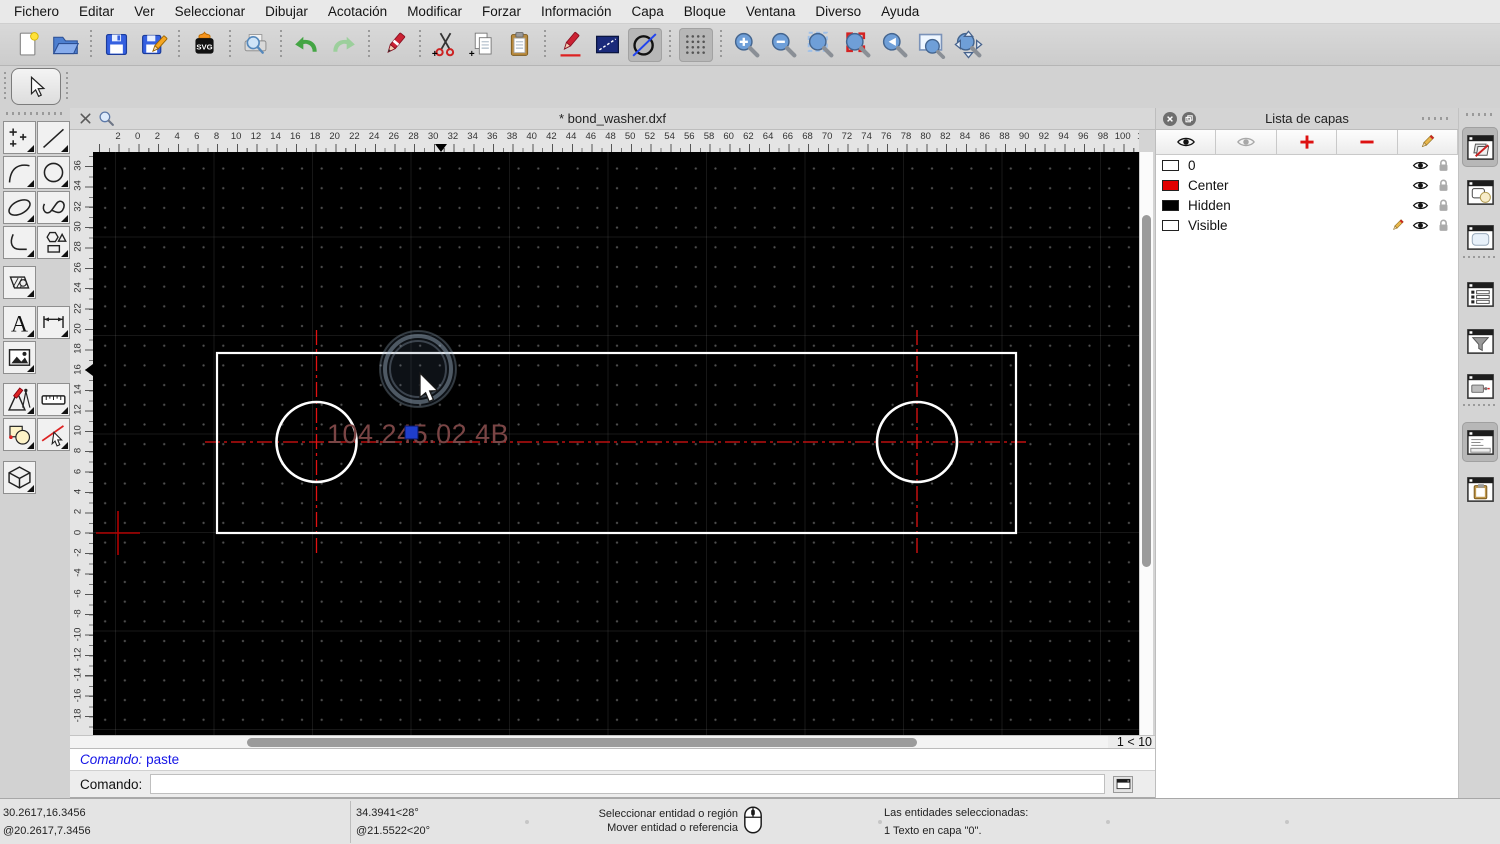 The image size is (1500, 844). I want to click on save-button, so click(117, 45).